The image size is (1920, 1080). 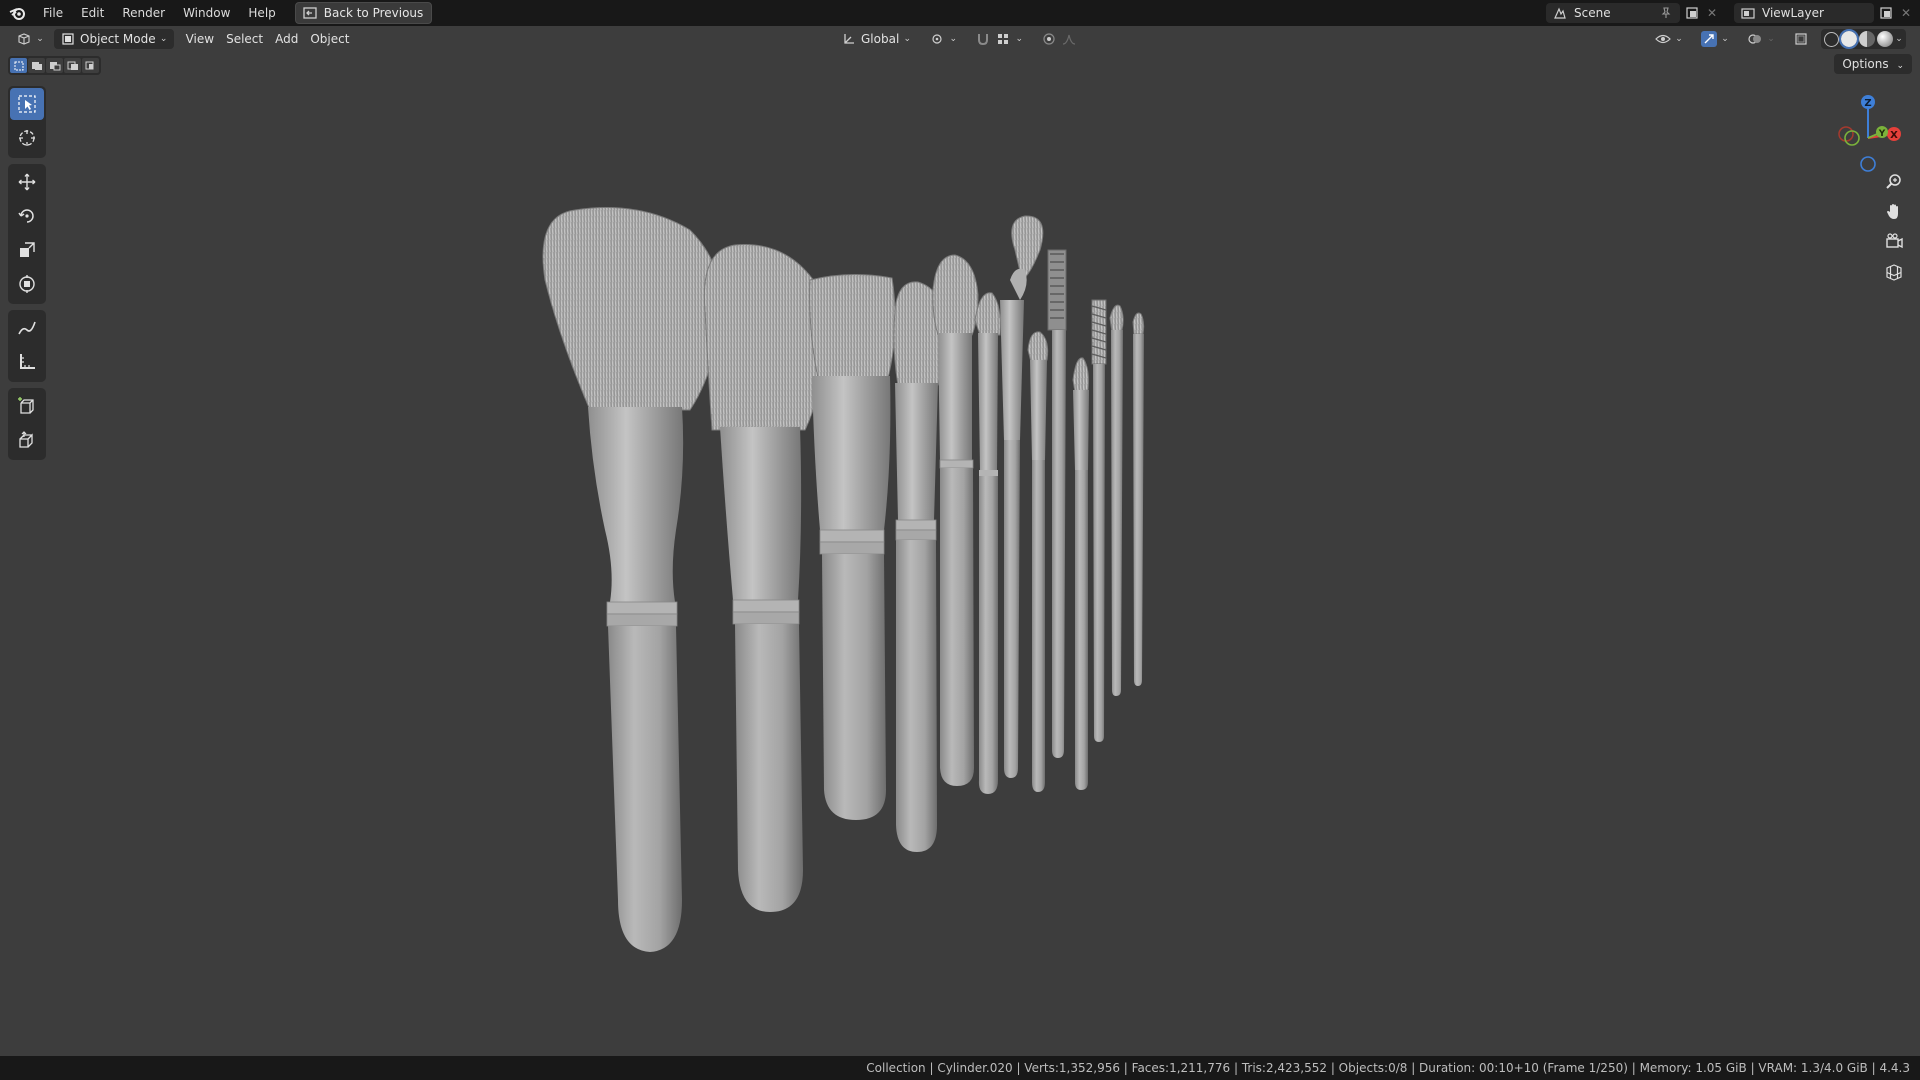 What do you see at coordinates (1886, 13) in the screenshot?
I see `new-viewlayer-icon` at bounding box center [1886, 13].